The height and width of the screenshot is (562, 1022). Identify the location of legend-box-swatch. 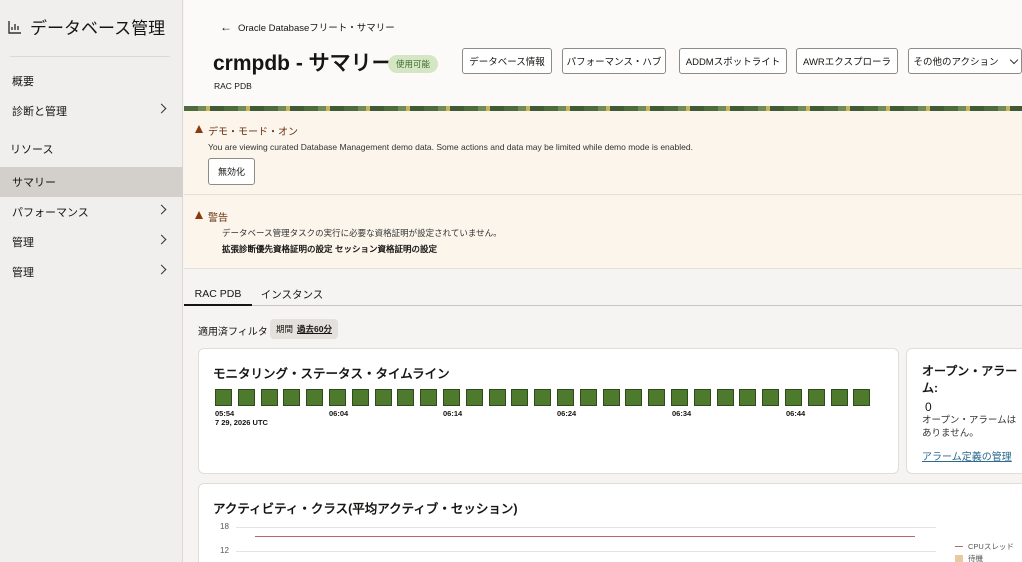
(959, 558).